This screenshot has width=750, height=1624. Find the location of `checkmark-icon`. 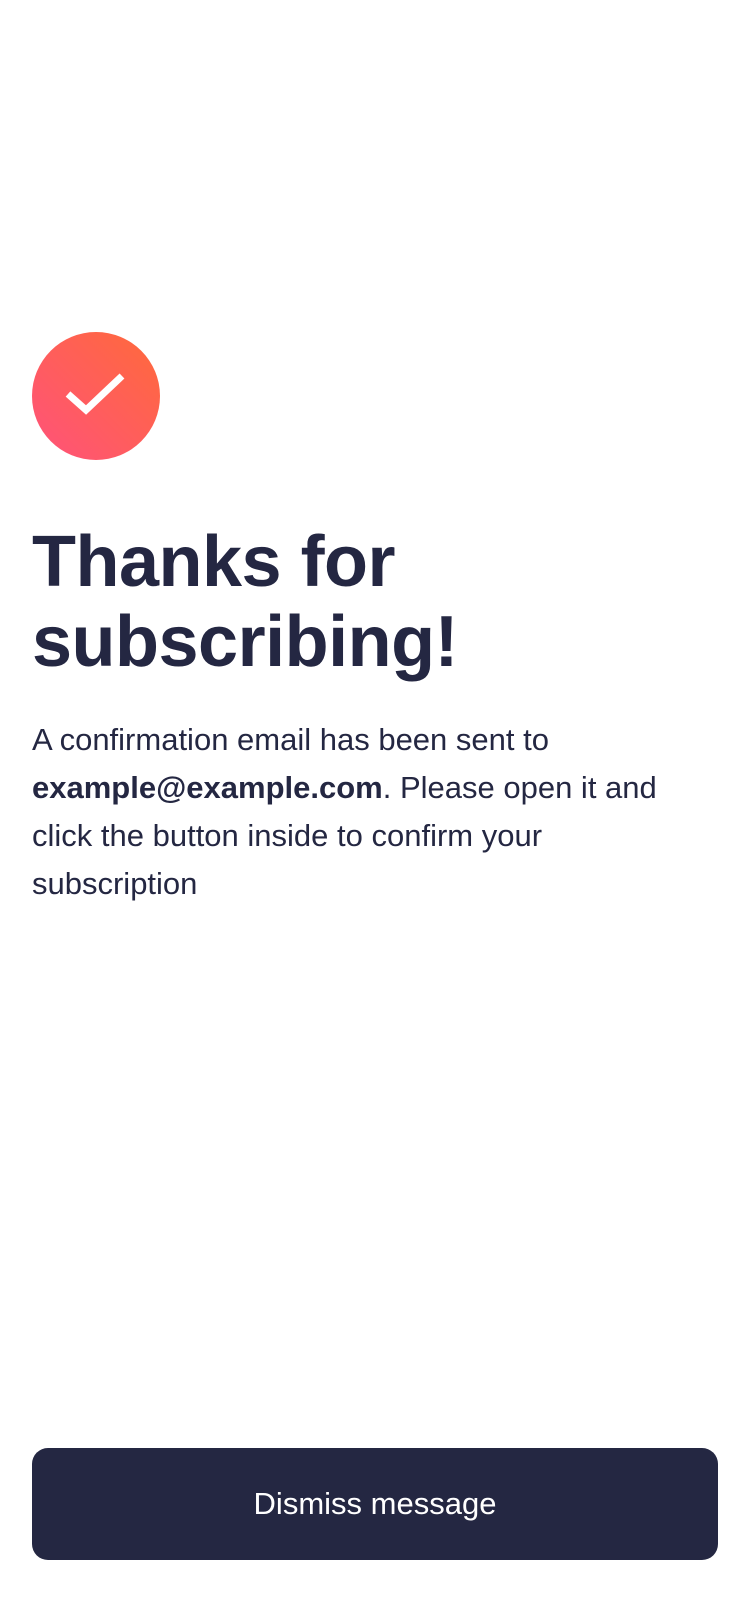

checkmark-icon is located at coordinates (95, 394).